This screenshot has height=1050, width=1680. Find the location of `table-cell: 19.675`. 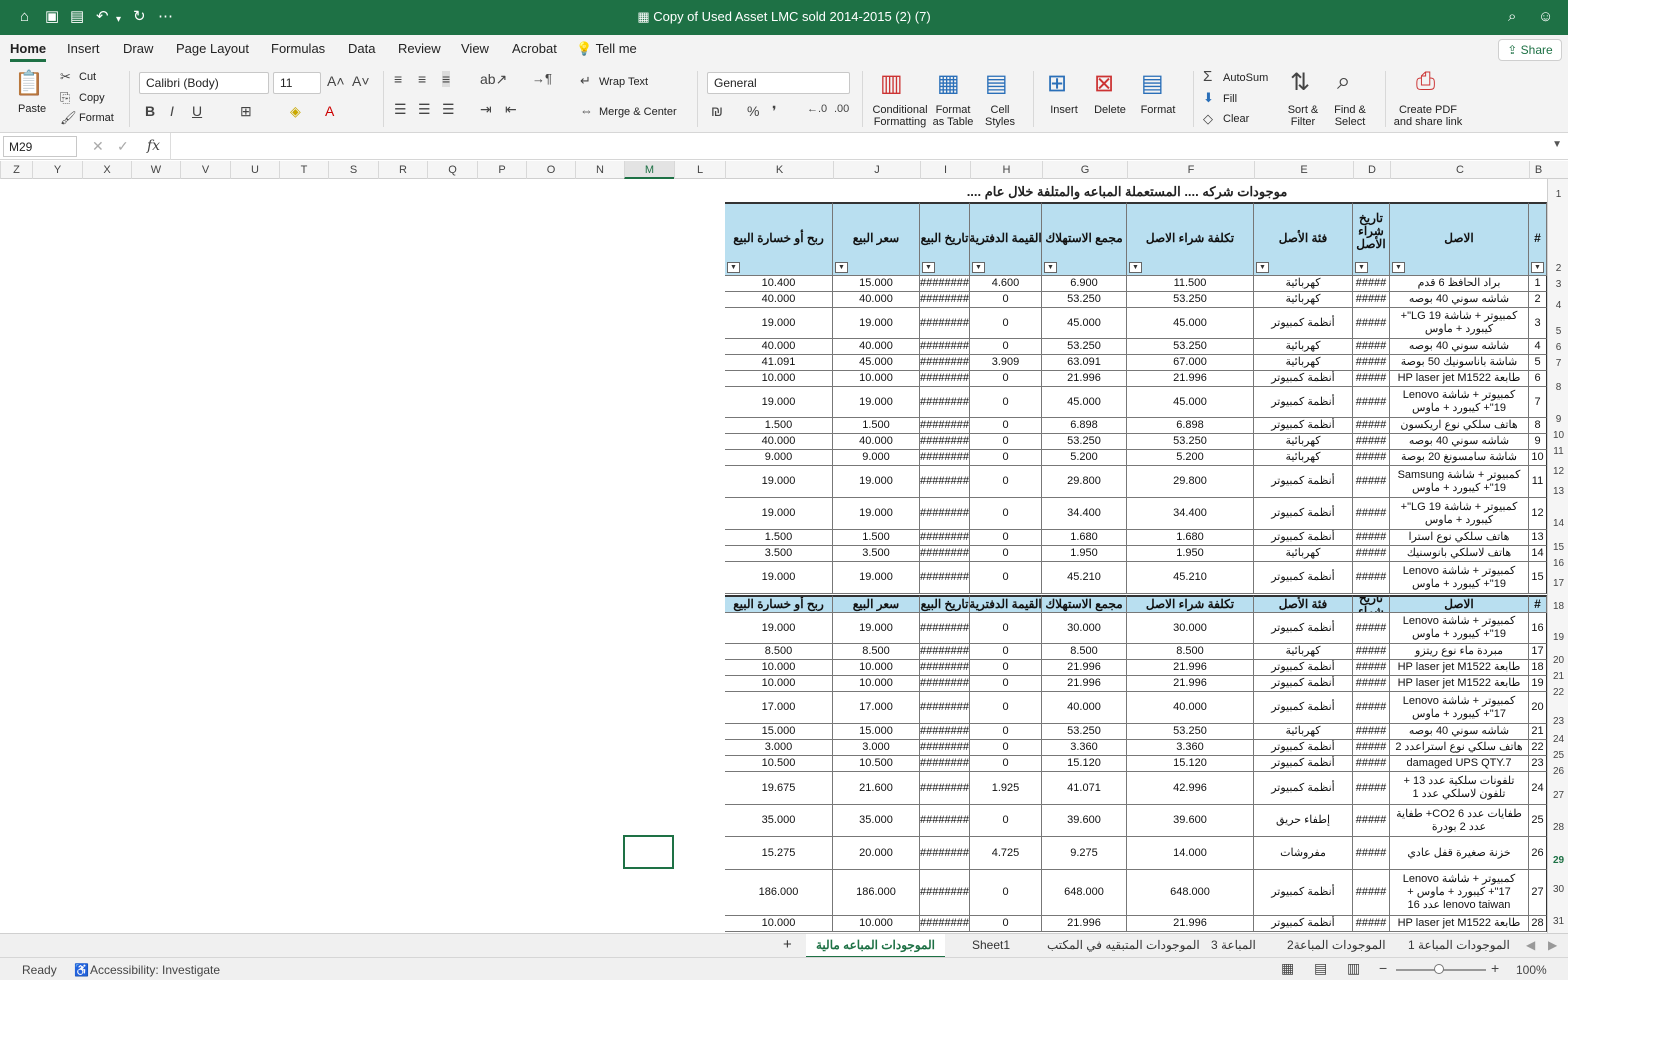

table-cell: 19.675 is located at coordinates (779, 788).